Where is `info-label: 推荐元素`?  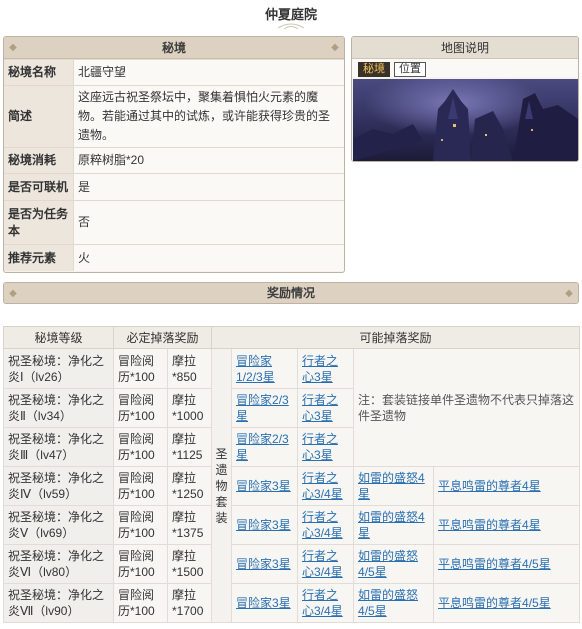
info-label: 推荐元素 is located at coordinates (39, 258).